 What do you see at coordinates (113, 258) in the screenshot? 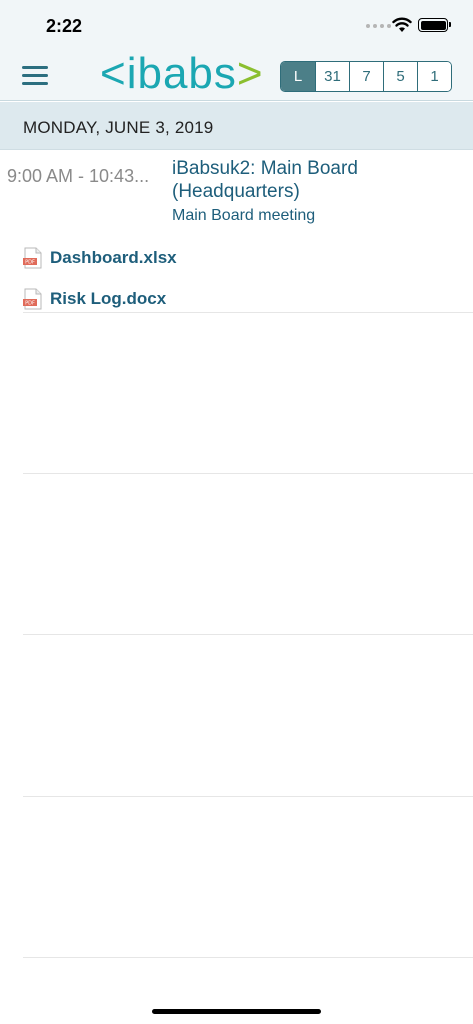
I see `document-name: Dashboard.xlsx` at bounding box center [113, 258].